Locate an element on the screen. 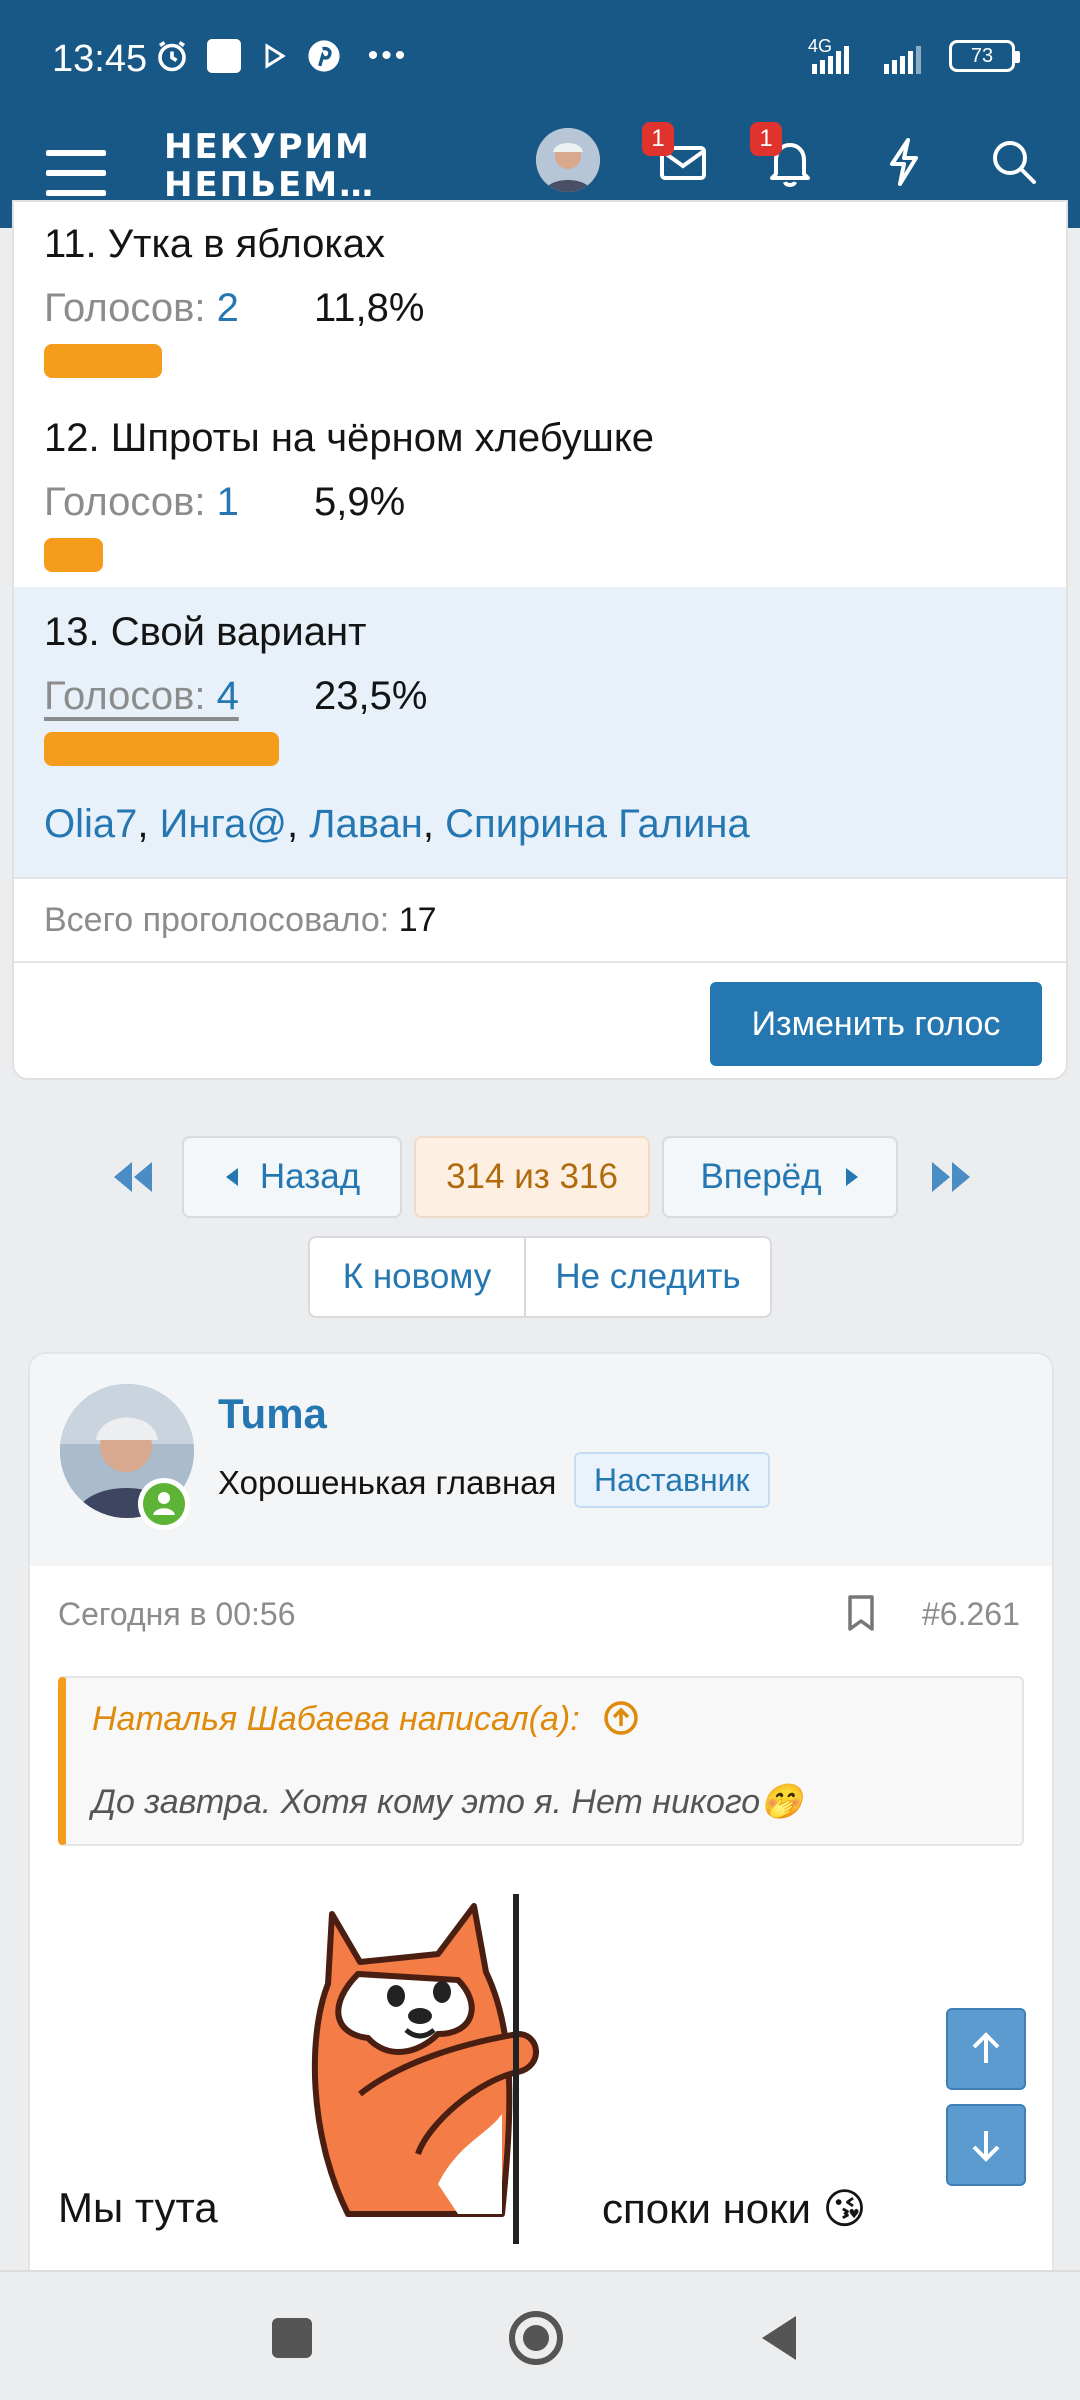  prev-label: Назад is located at coordinates (310, 1176).